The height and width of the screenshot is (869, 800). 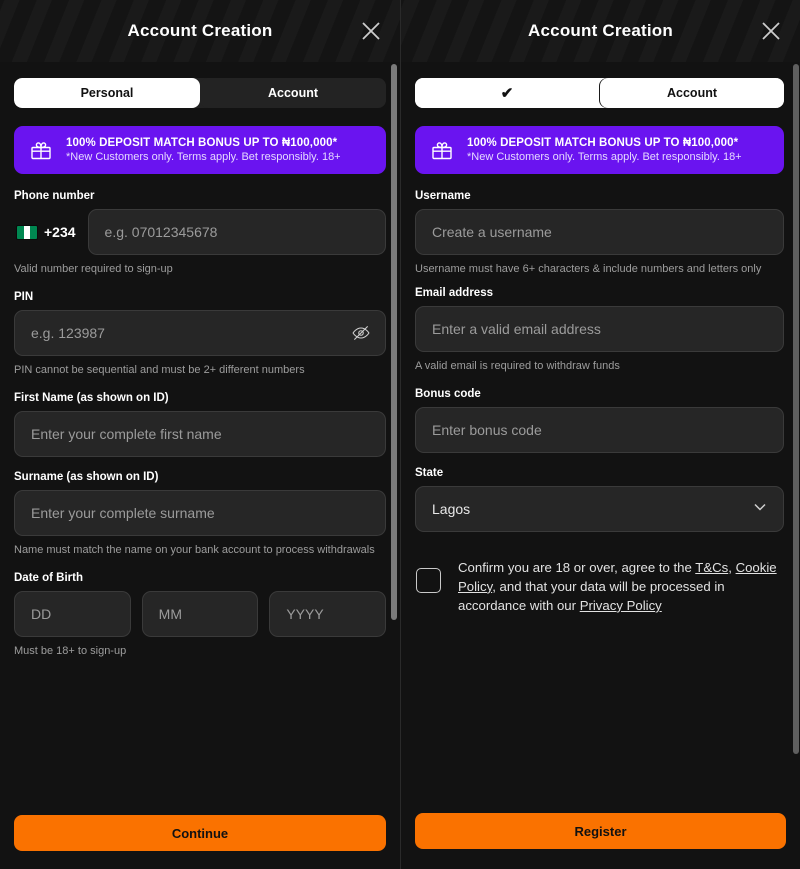 I want to click on left-footer: Continue, so click(x=200, y=842).